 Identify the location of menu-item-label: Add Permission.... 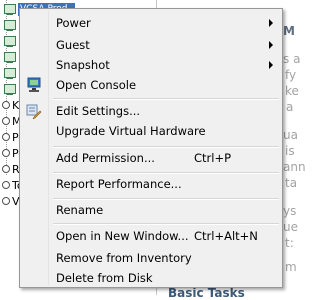
(105, 158).